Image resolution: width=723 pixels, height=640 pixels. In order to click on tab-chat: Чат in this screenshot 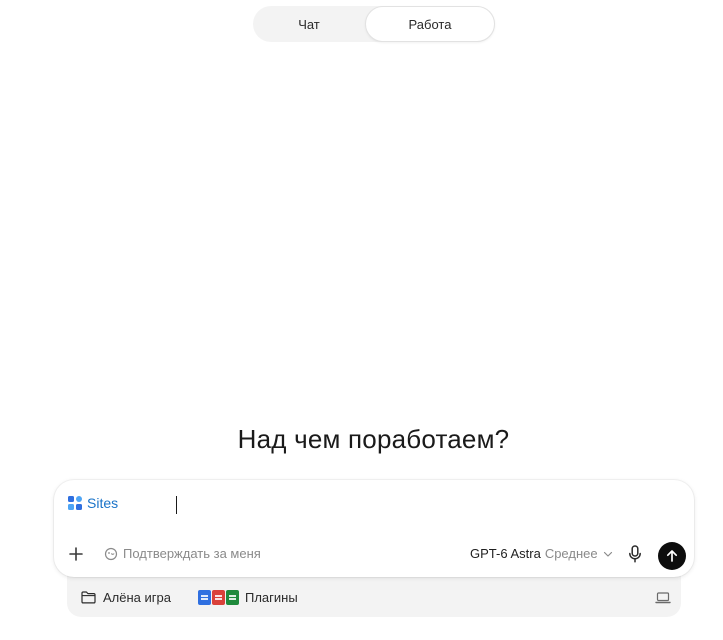, I will do `click(309, 24)`.